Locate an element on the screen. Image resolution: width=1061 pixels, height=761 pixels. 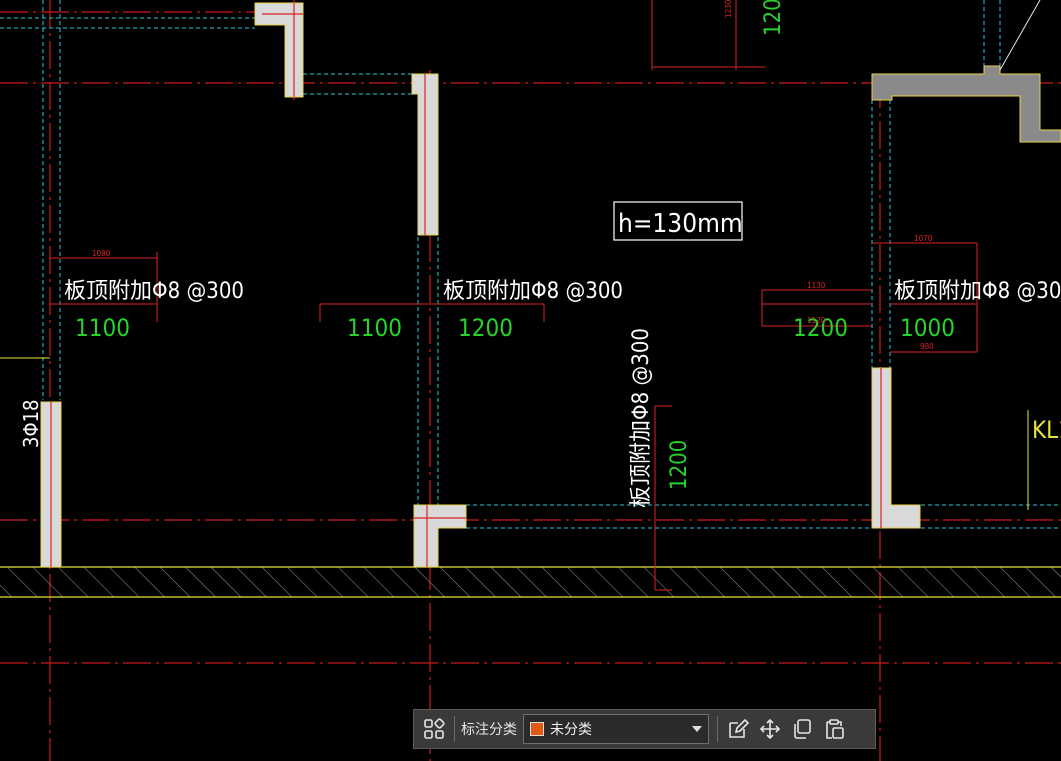
dim-text-1120: 1120 is located at coordinates (816, 320).